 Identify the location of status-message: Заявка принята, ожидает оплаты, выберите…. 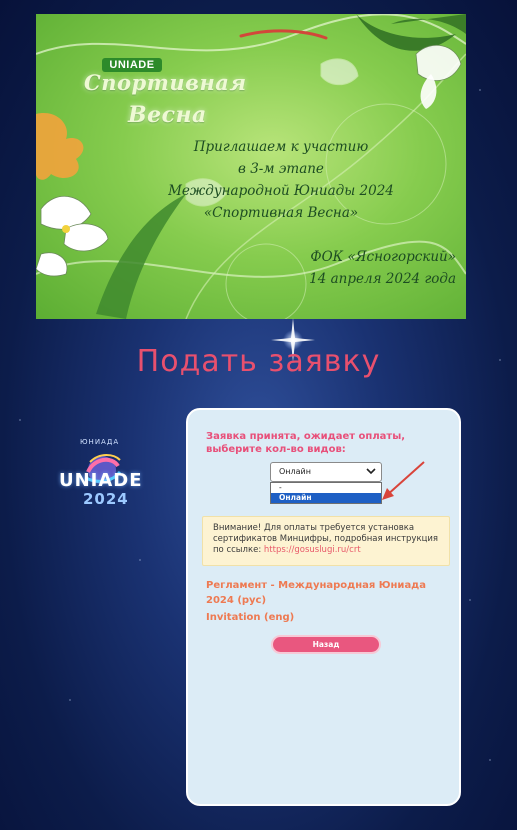
(306, 443).